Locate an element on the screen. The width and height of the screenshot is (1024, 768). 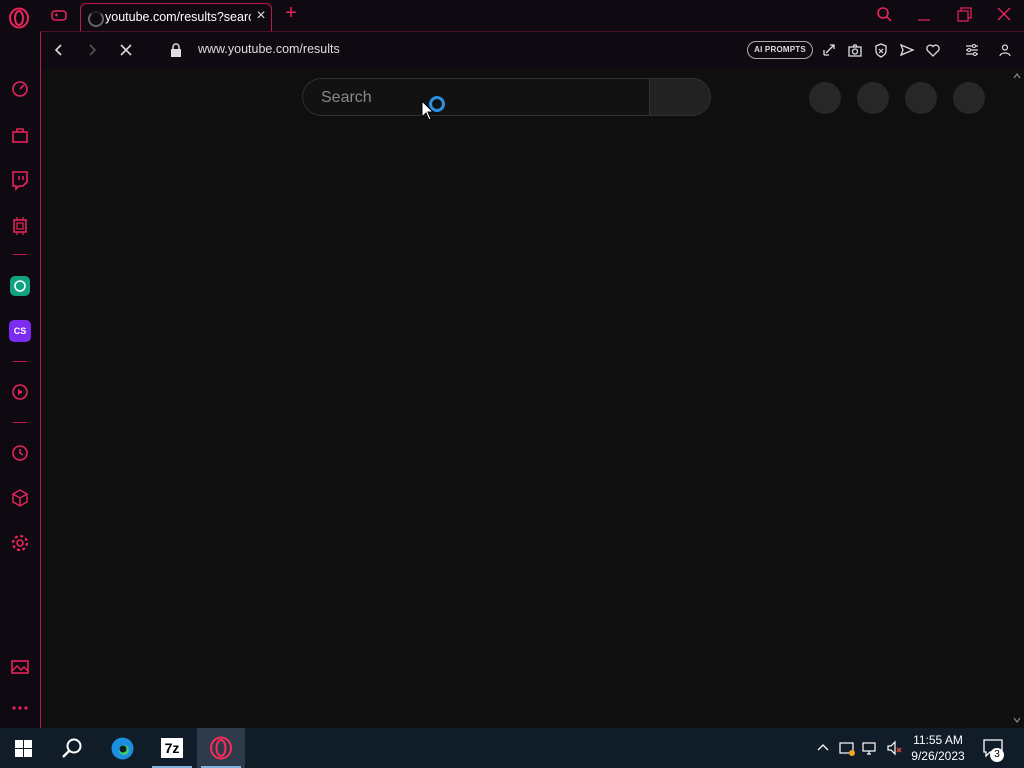
restore-icon is located at coordinates (964, 15).